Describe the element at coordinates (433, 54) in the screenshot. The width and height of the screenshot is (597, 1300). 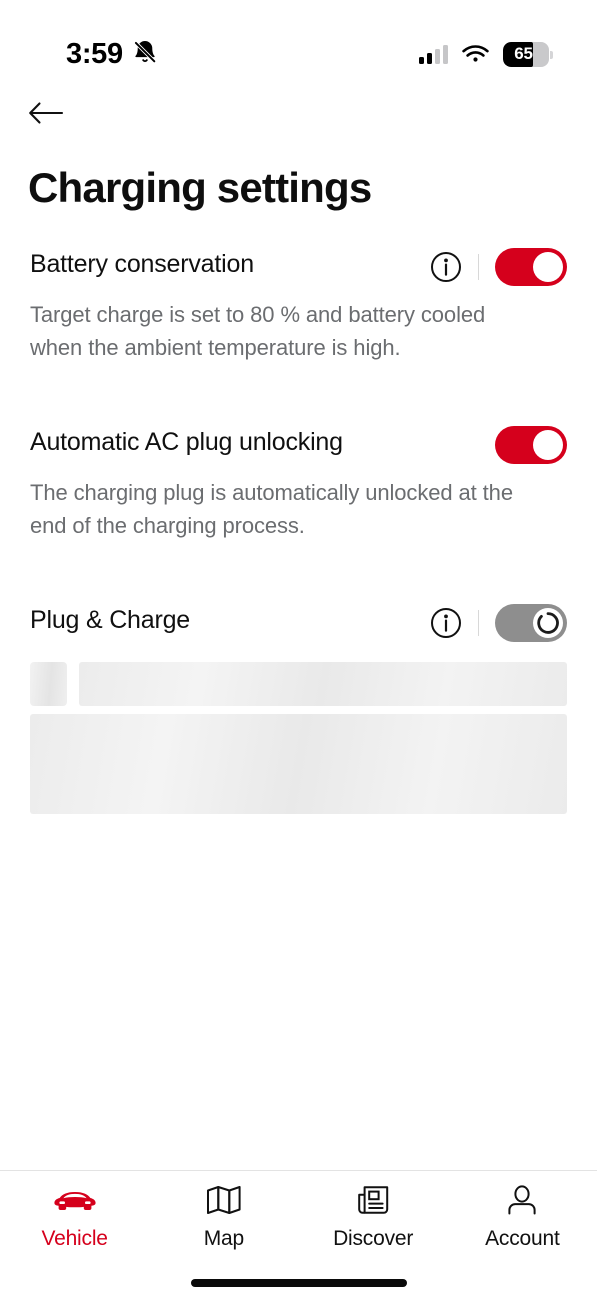
I see `cellular-signal-icon` at that location.